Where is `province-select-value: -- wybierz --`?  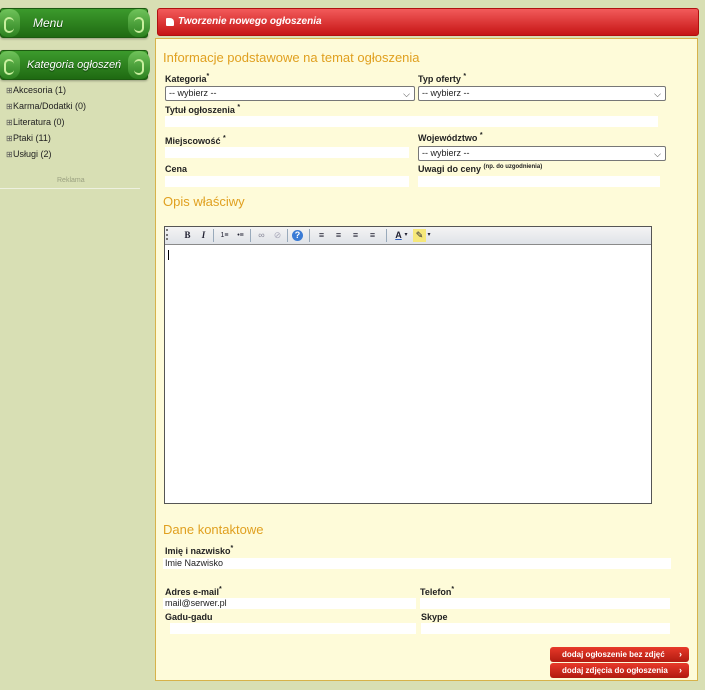
province-select-value: -- wybierz -- is located at coordinates (446, 153).